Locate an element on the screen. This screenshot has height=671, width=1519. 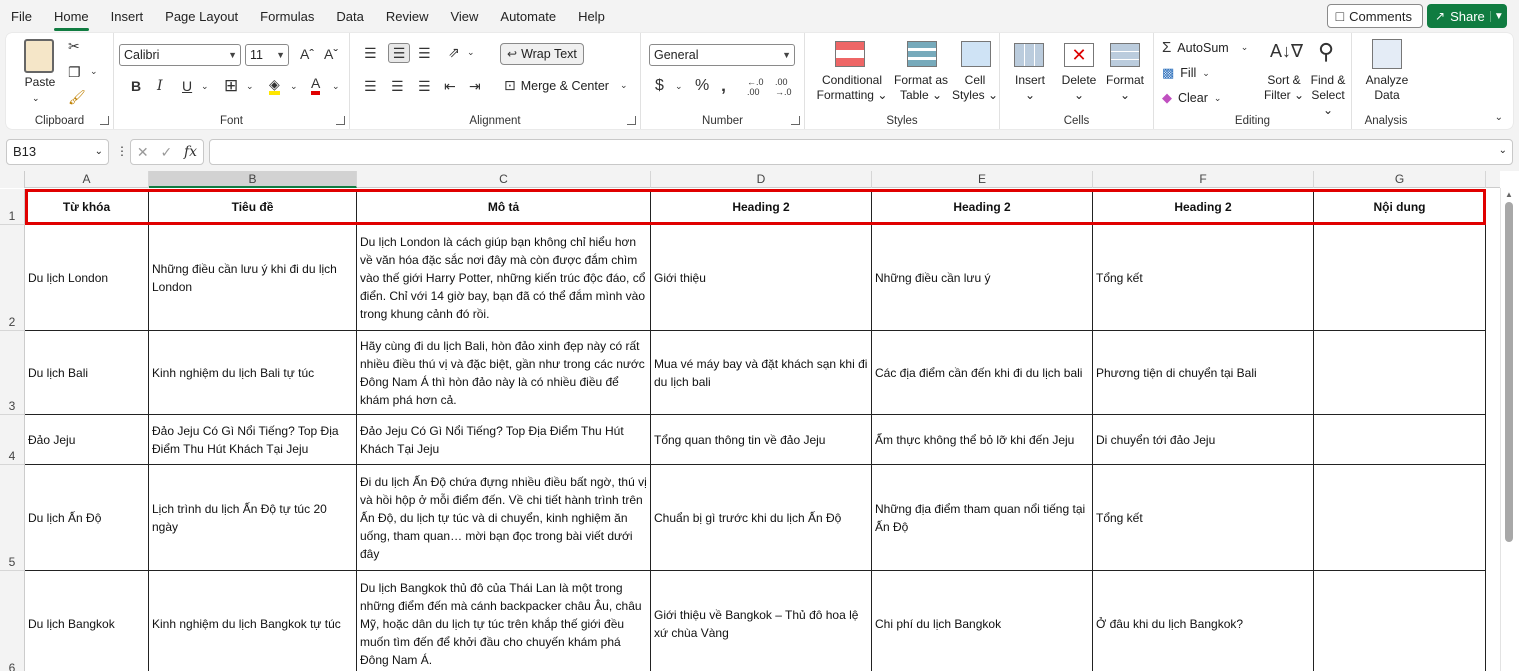
cancel-icon: ✕ is located at coordinates (143, 152).